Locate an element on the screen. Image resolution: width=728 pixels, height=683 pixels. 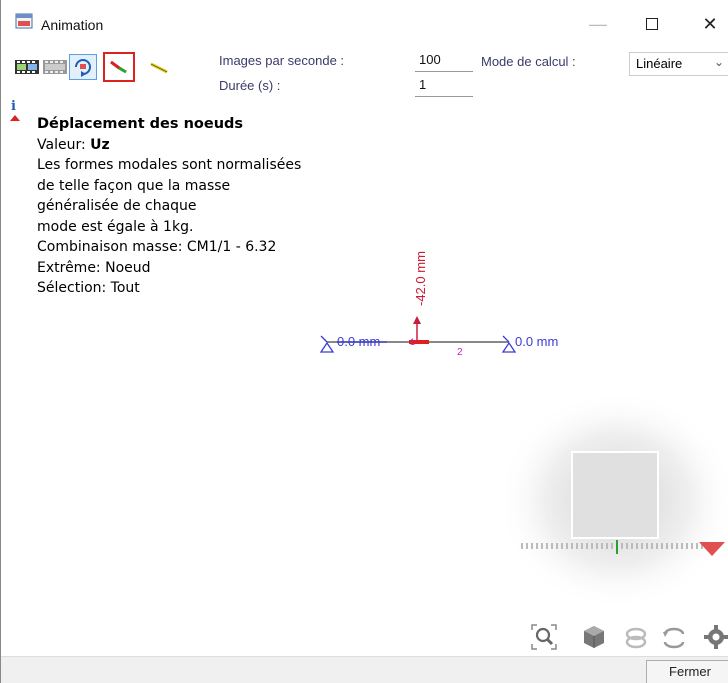
zoom-fit-icon is located at coordinates (544, 637).